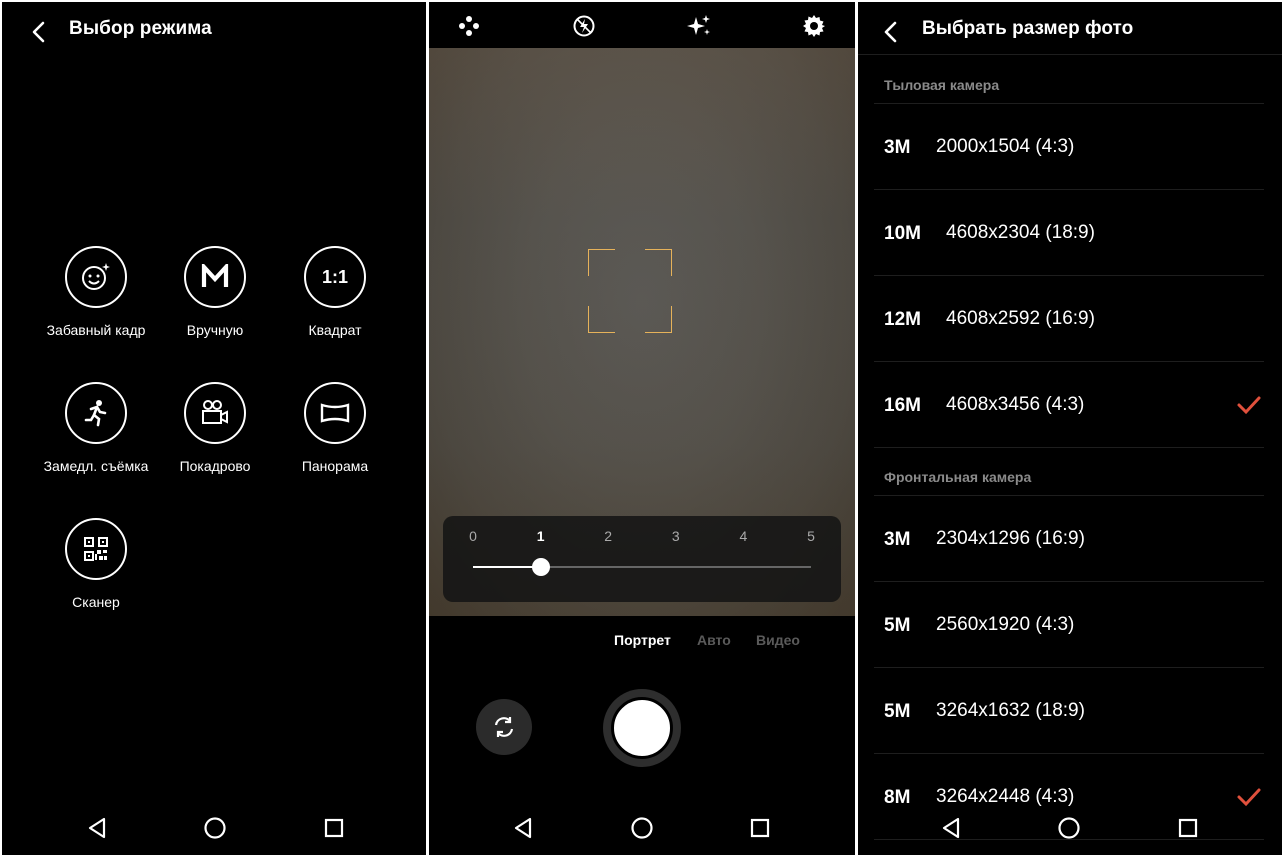  What do you see at coordinates (96, 466) in the screenshot?
I see `mode-label: Замедл. съёмка` at bounding box center [96, 466].